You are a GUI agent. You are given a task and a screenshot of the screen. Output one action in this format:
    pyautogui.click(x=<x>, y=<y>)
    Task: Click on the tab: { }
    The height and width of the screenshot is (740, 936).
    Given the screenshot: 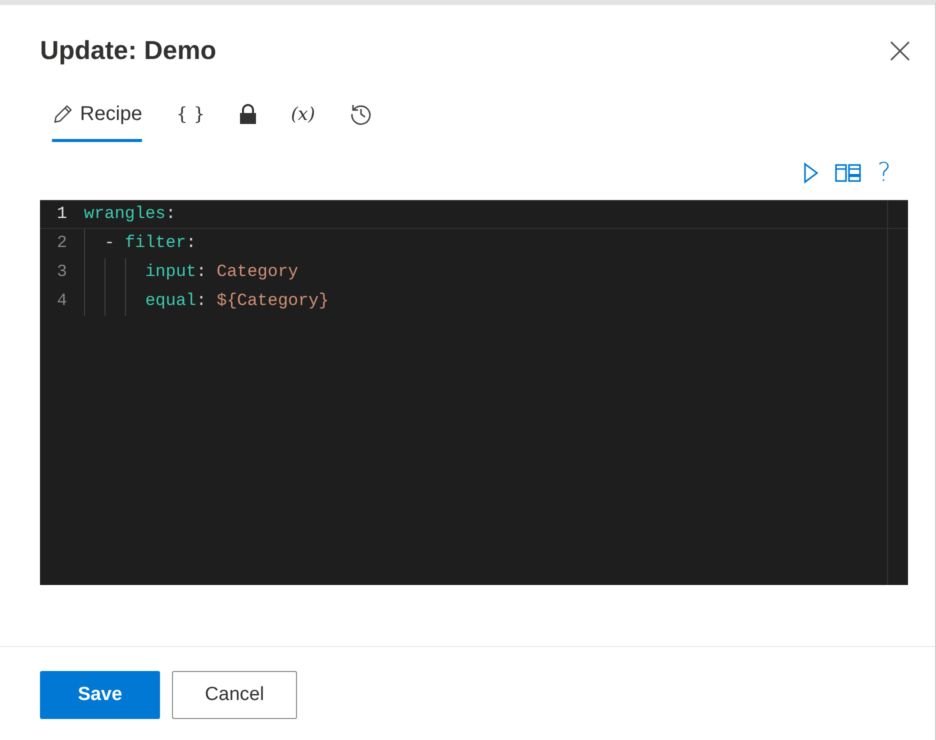 What is the action you would take?
    pyautogui.click(x=190, y=117)
    